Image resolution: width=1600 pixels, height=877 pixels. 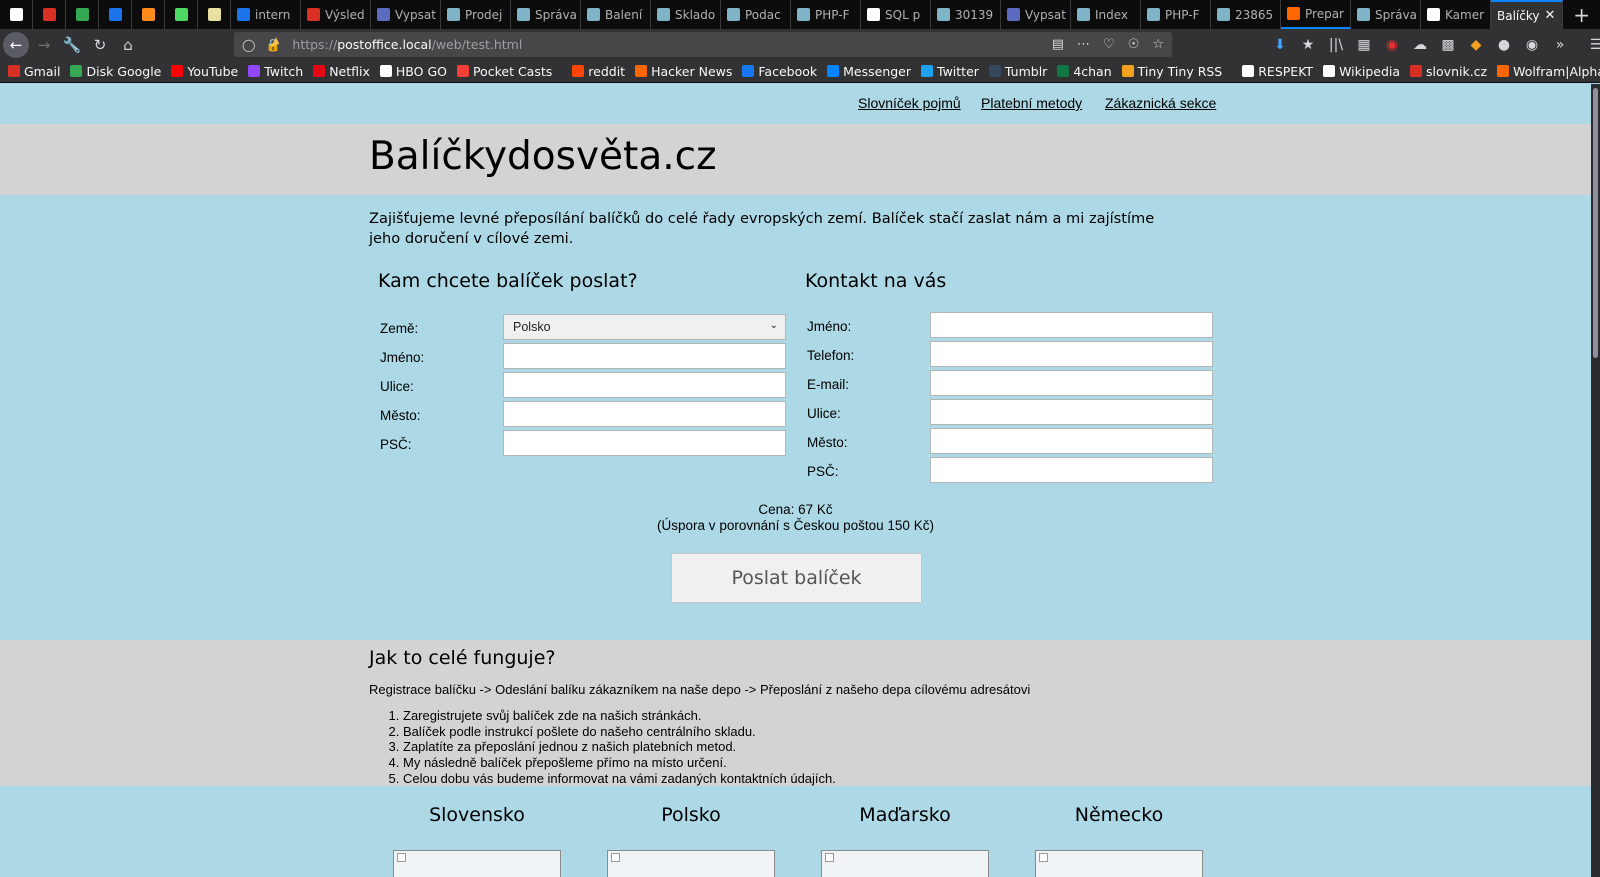 What do you see at coordinates (1171, 71) in the screenshot?
I see `bookmark-item: Tiny Tiny RSS` at bounding box center [1171, 71].